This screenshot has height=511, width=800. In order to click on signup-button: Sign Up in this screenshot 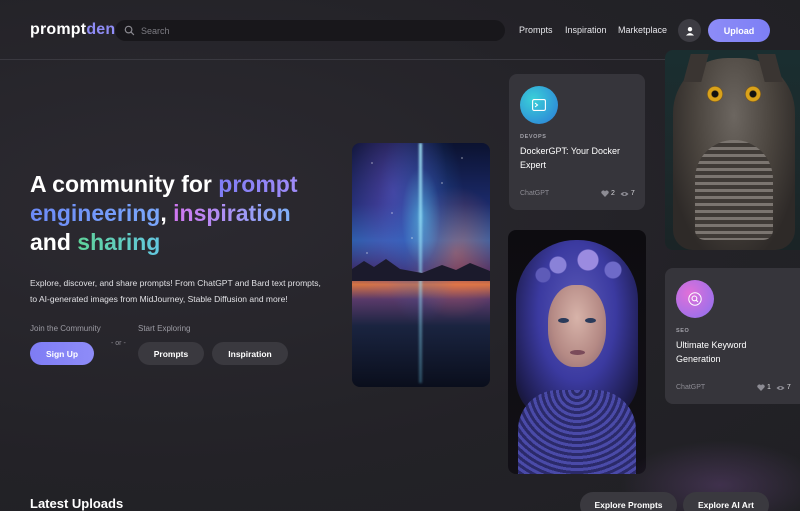, I will do `click(62, 353)`.